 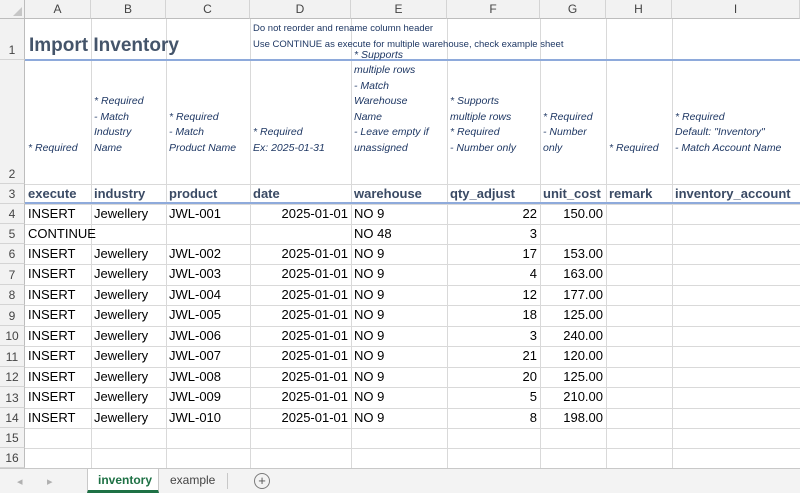 What do you see at coordinates (195, 418) in the screenshot?
I see `cell-product: JWL-010` at bounding box center [195, 418].